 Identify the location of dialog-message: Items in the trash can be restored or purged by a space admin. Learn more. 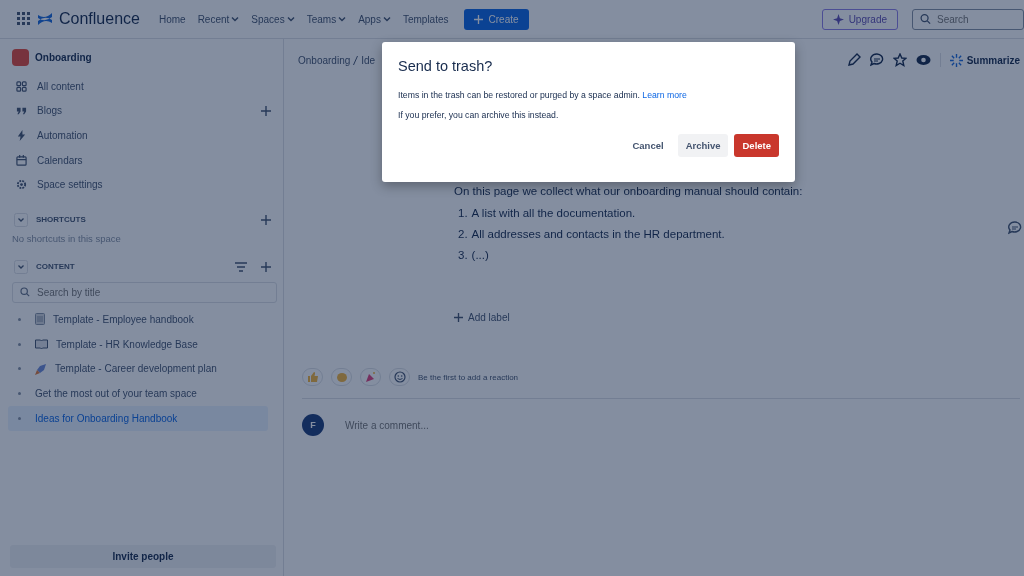
(543, 95).